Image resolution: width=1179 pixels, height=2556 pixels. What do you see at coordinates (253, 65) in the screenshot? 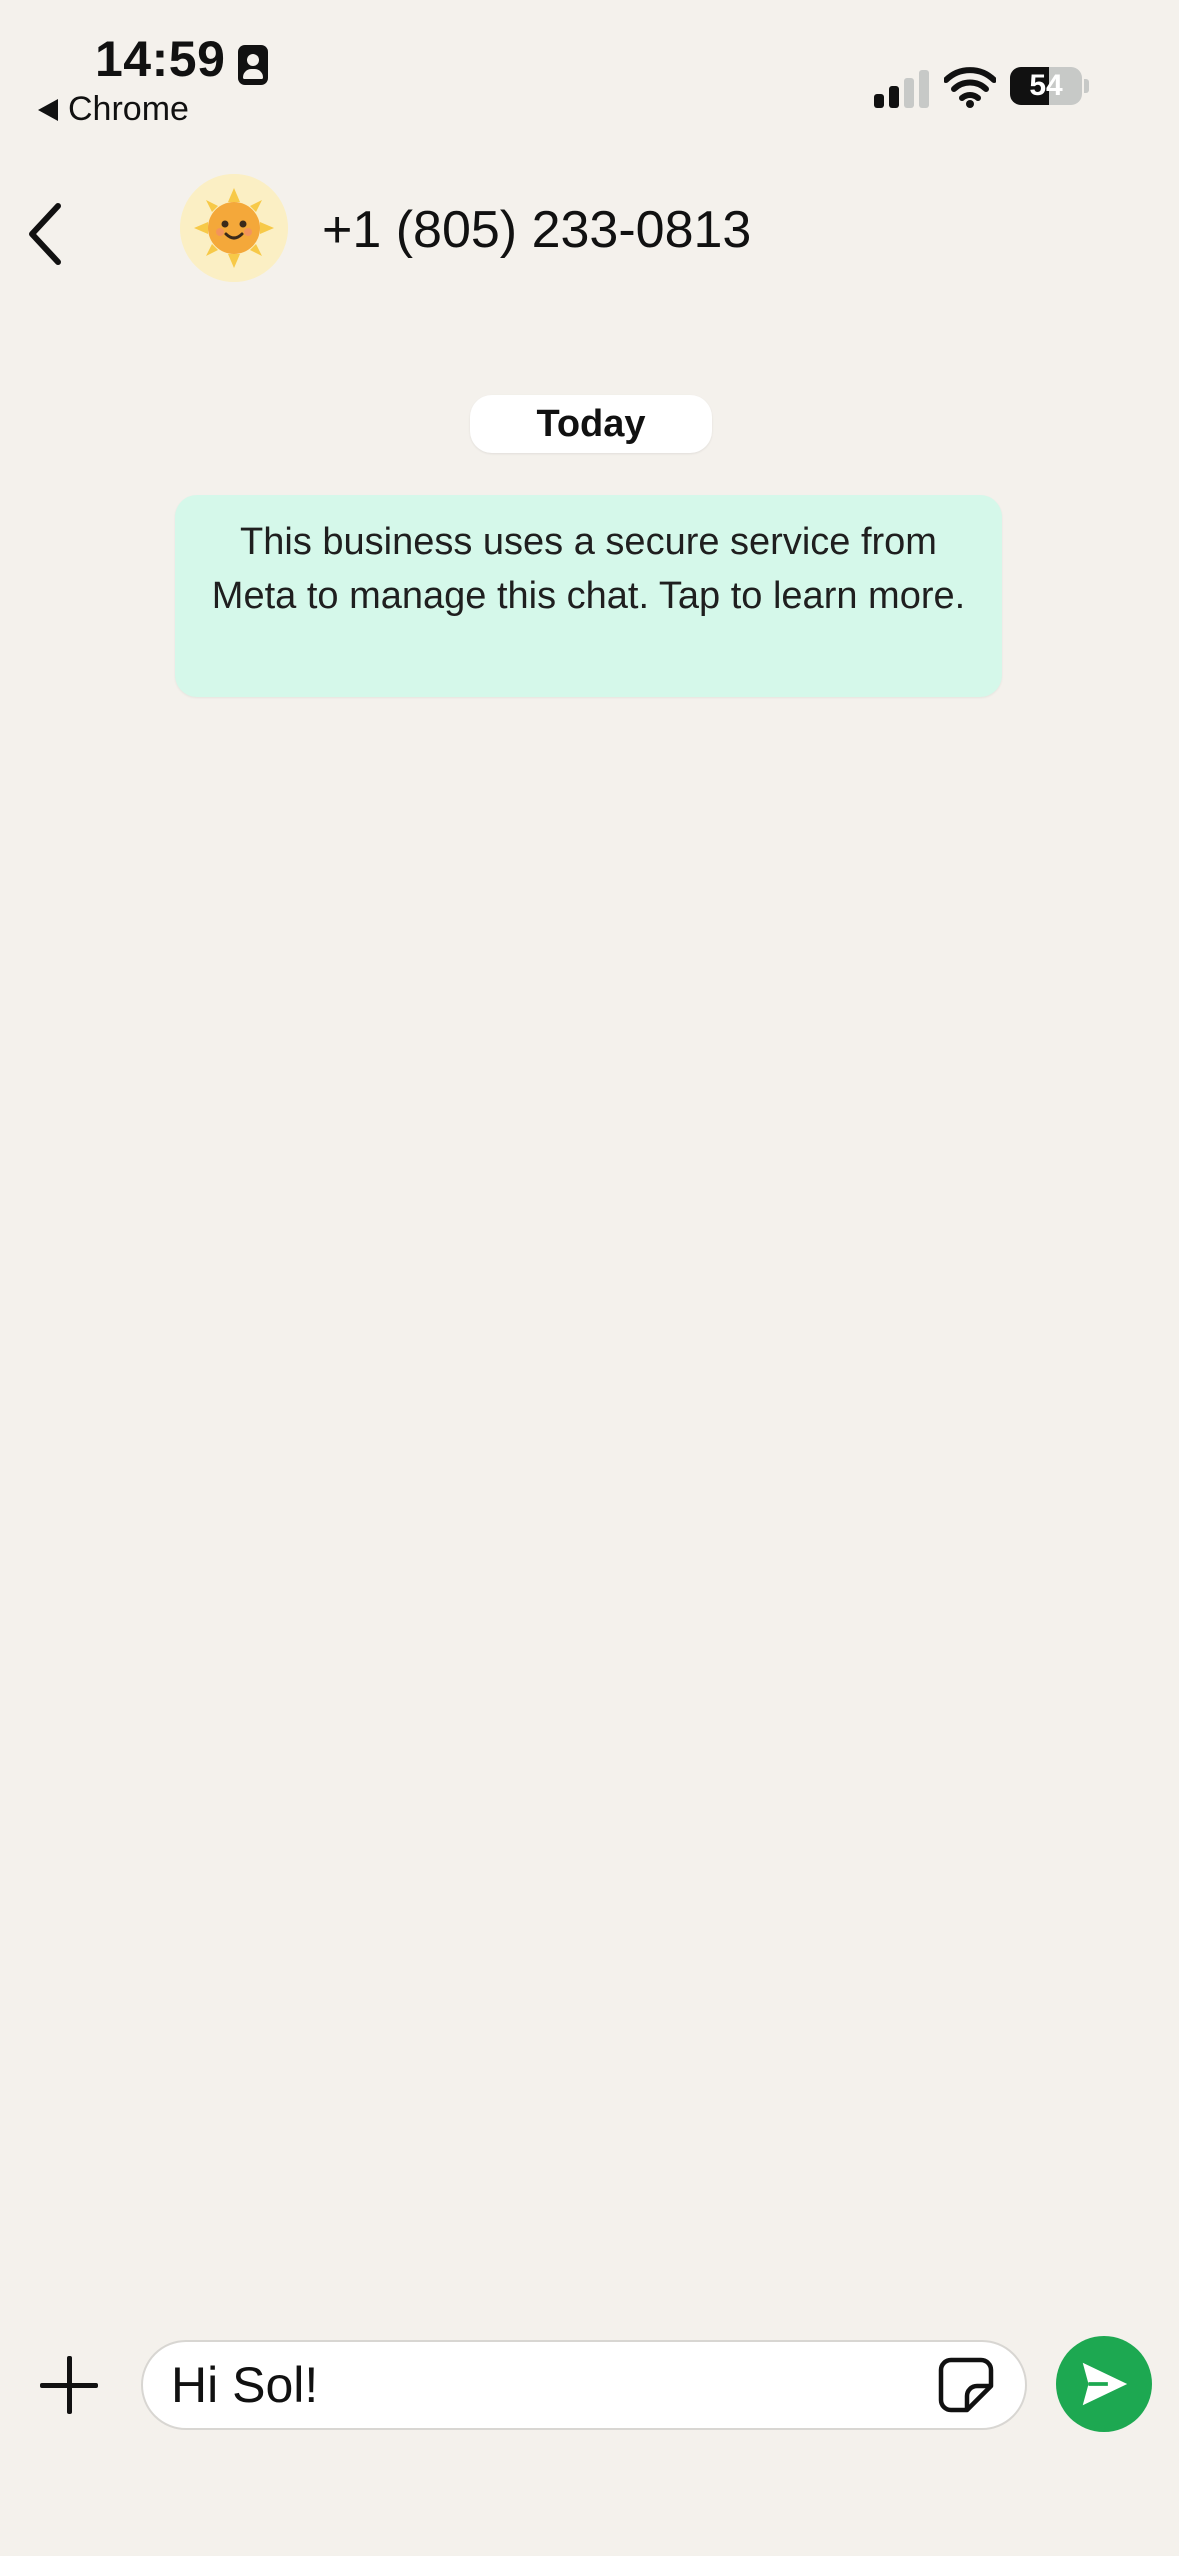
I see `contact-card-icon` at bounding box center [253, 65].